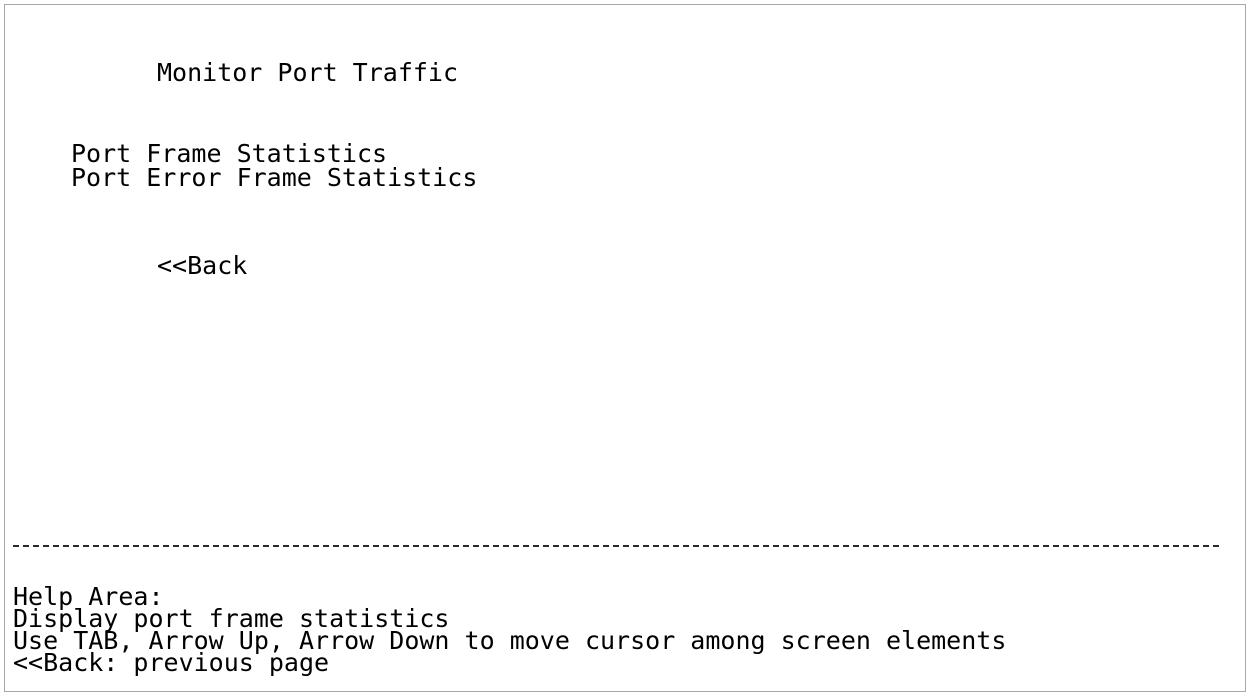 This screenshot has width=1251, height=698. What do you see at coordinates (616, 546) in the screenshot?
I see `divider` at bounding box center [616, 546].